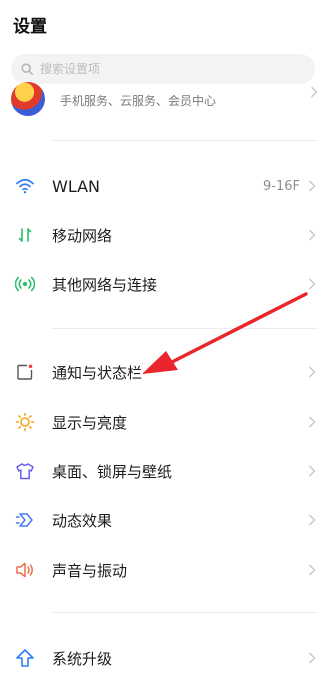 The image size is (330, 694). I want to click on settings-item-label: 桌面、锁屏与壁纸, so click(112, 471).